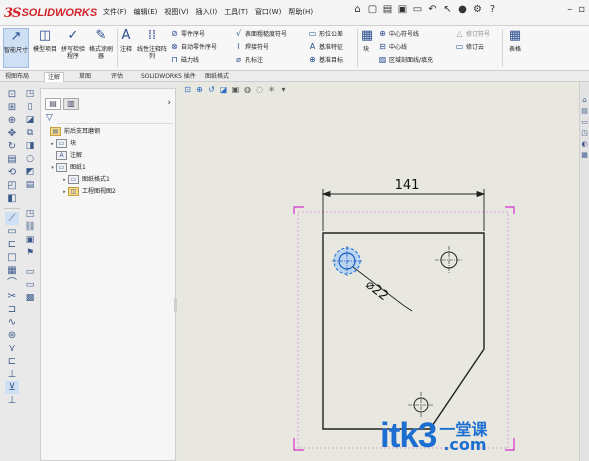  I want to click on tab-annotation: 注解, so click(54, 77).